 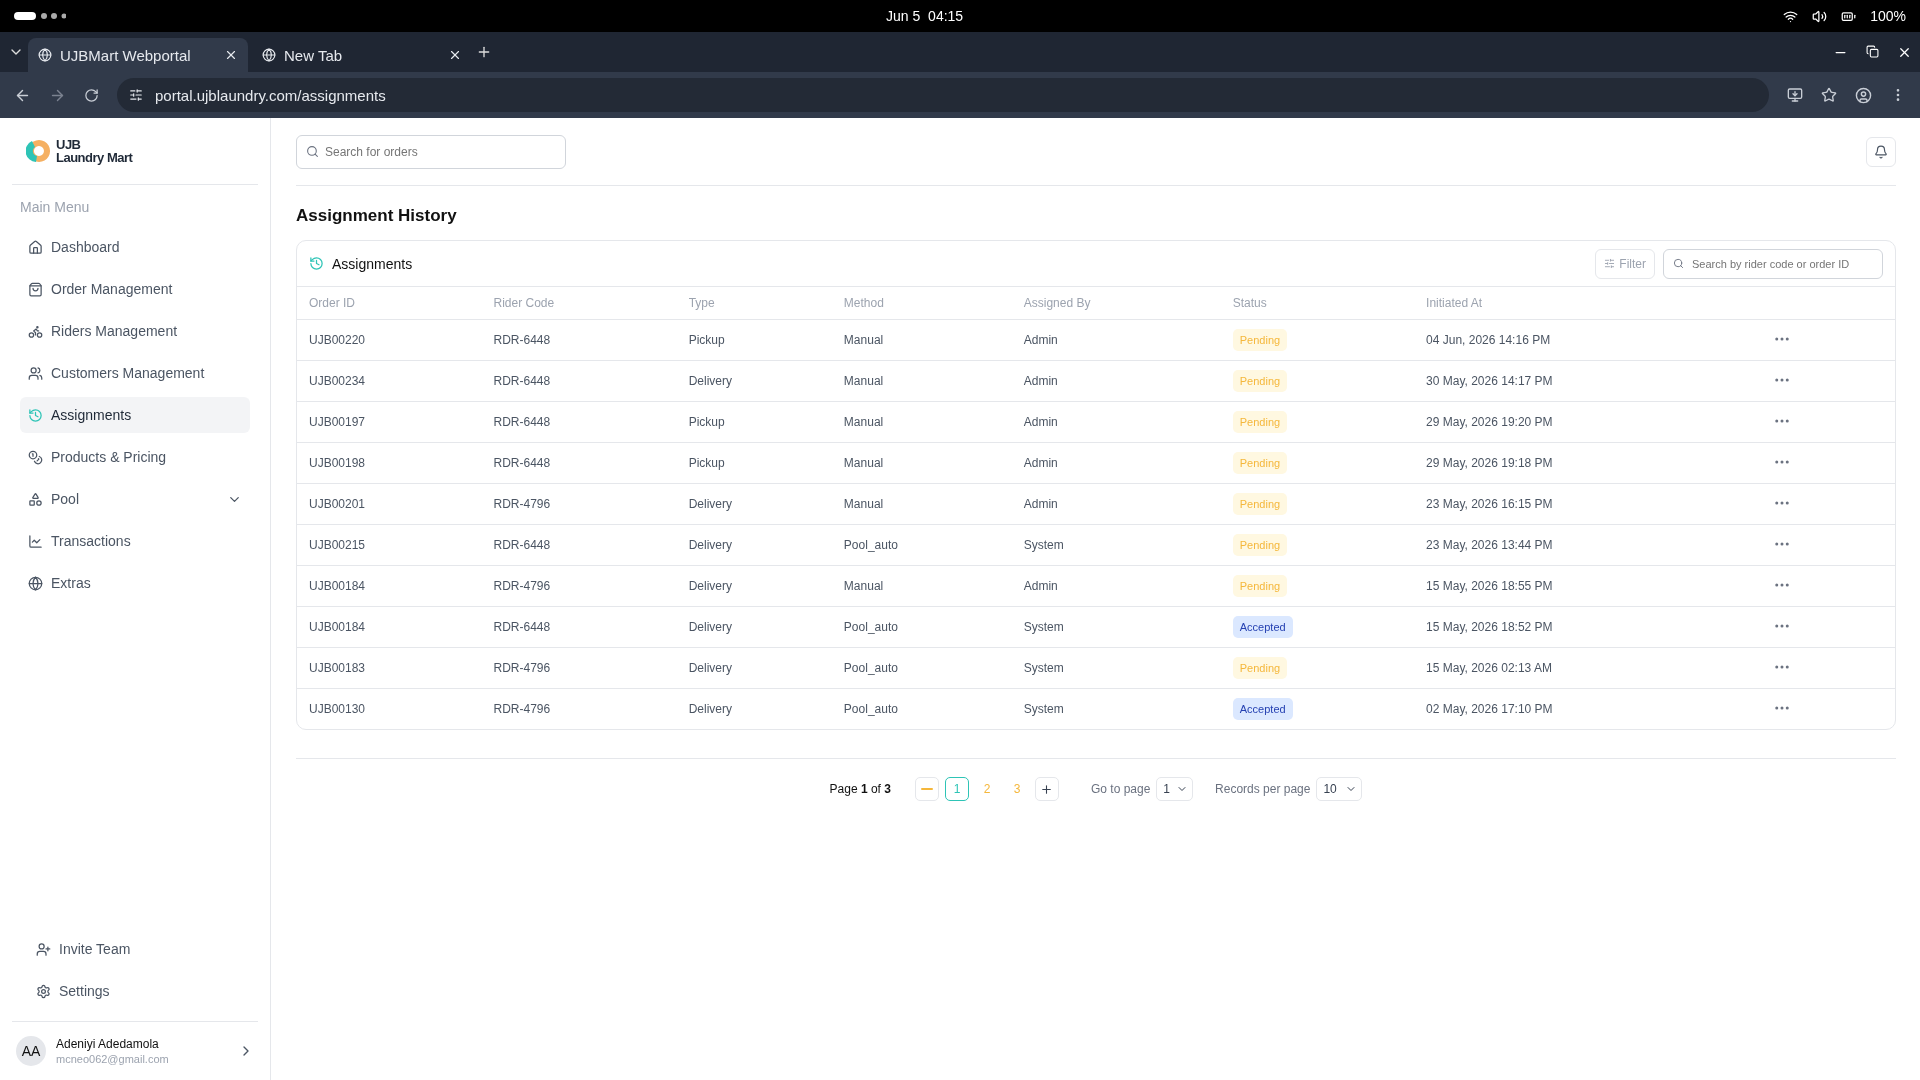 I want to click on users-icon, so click(x=35, y=373).